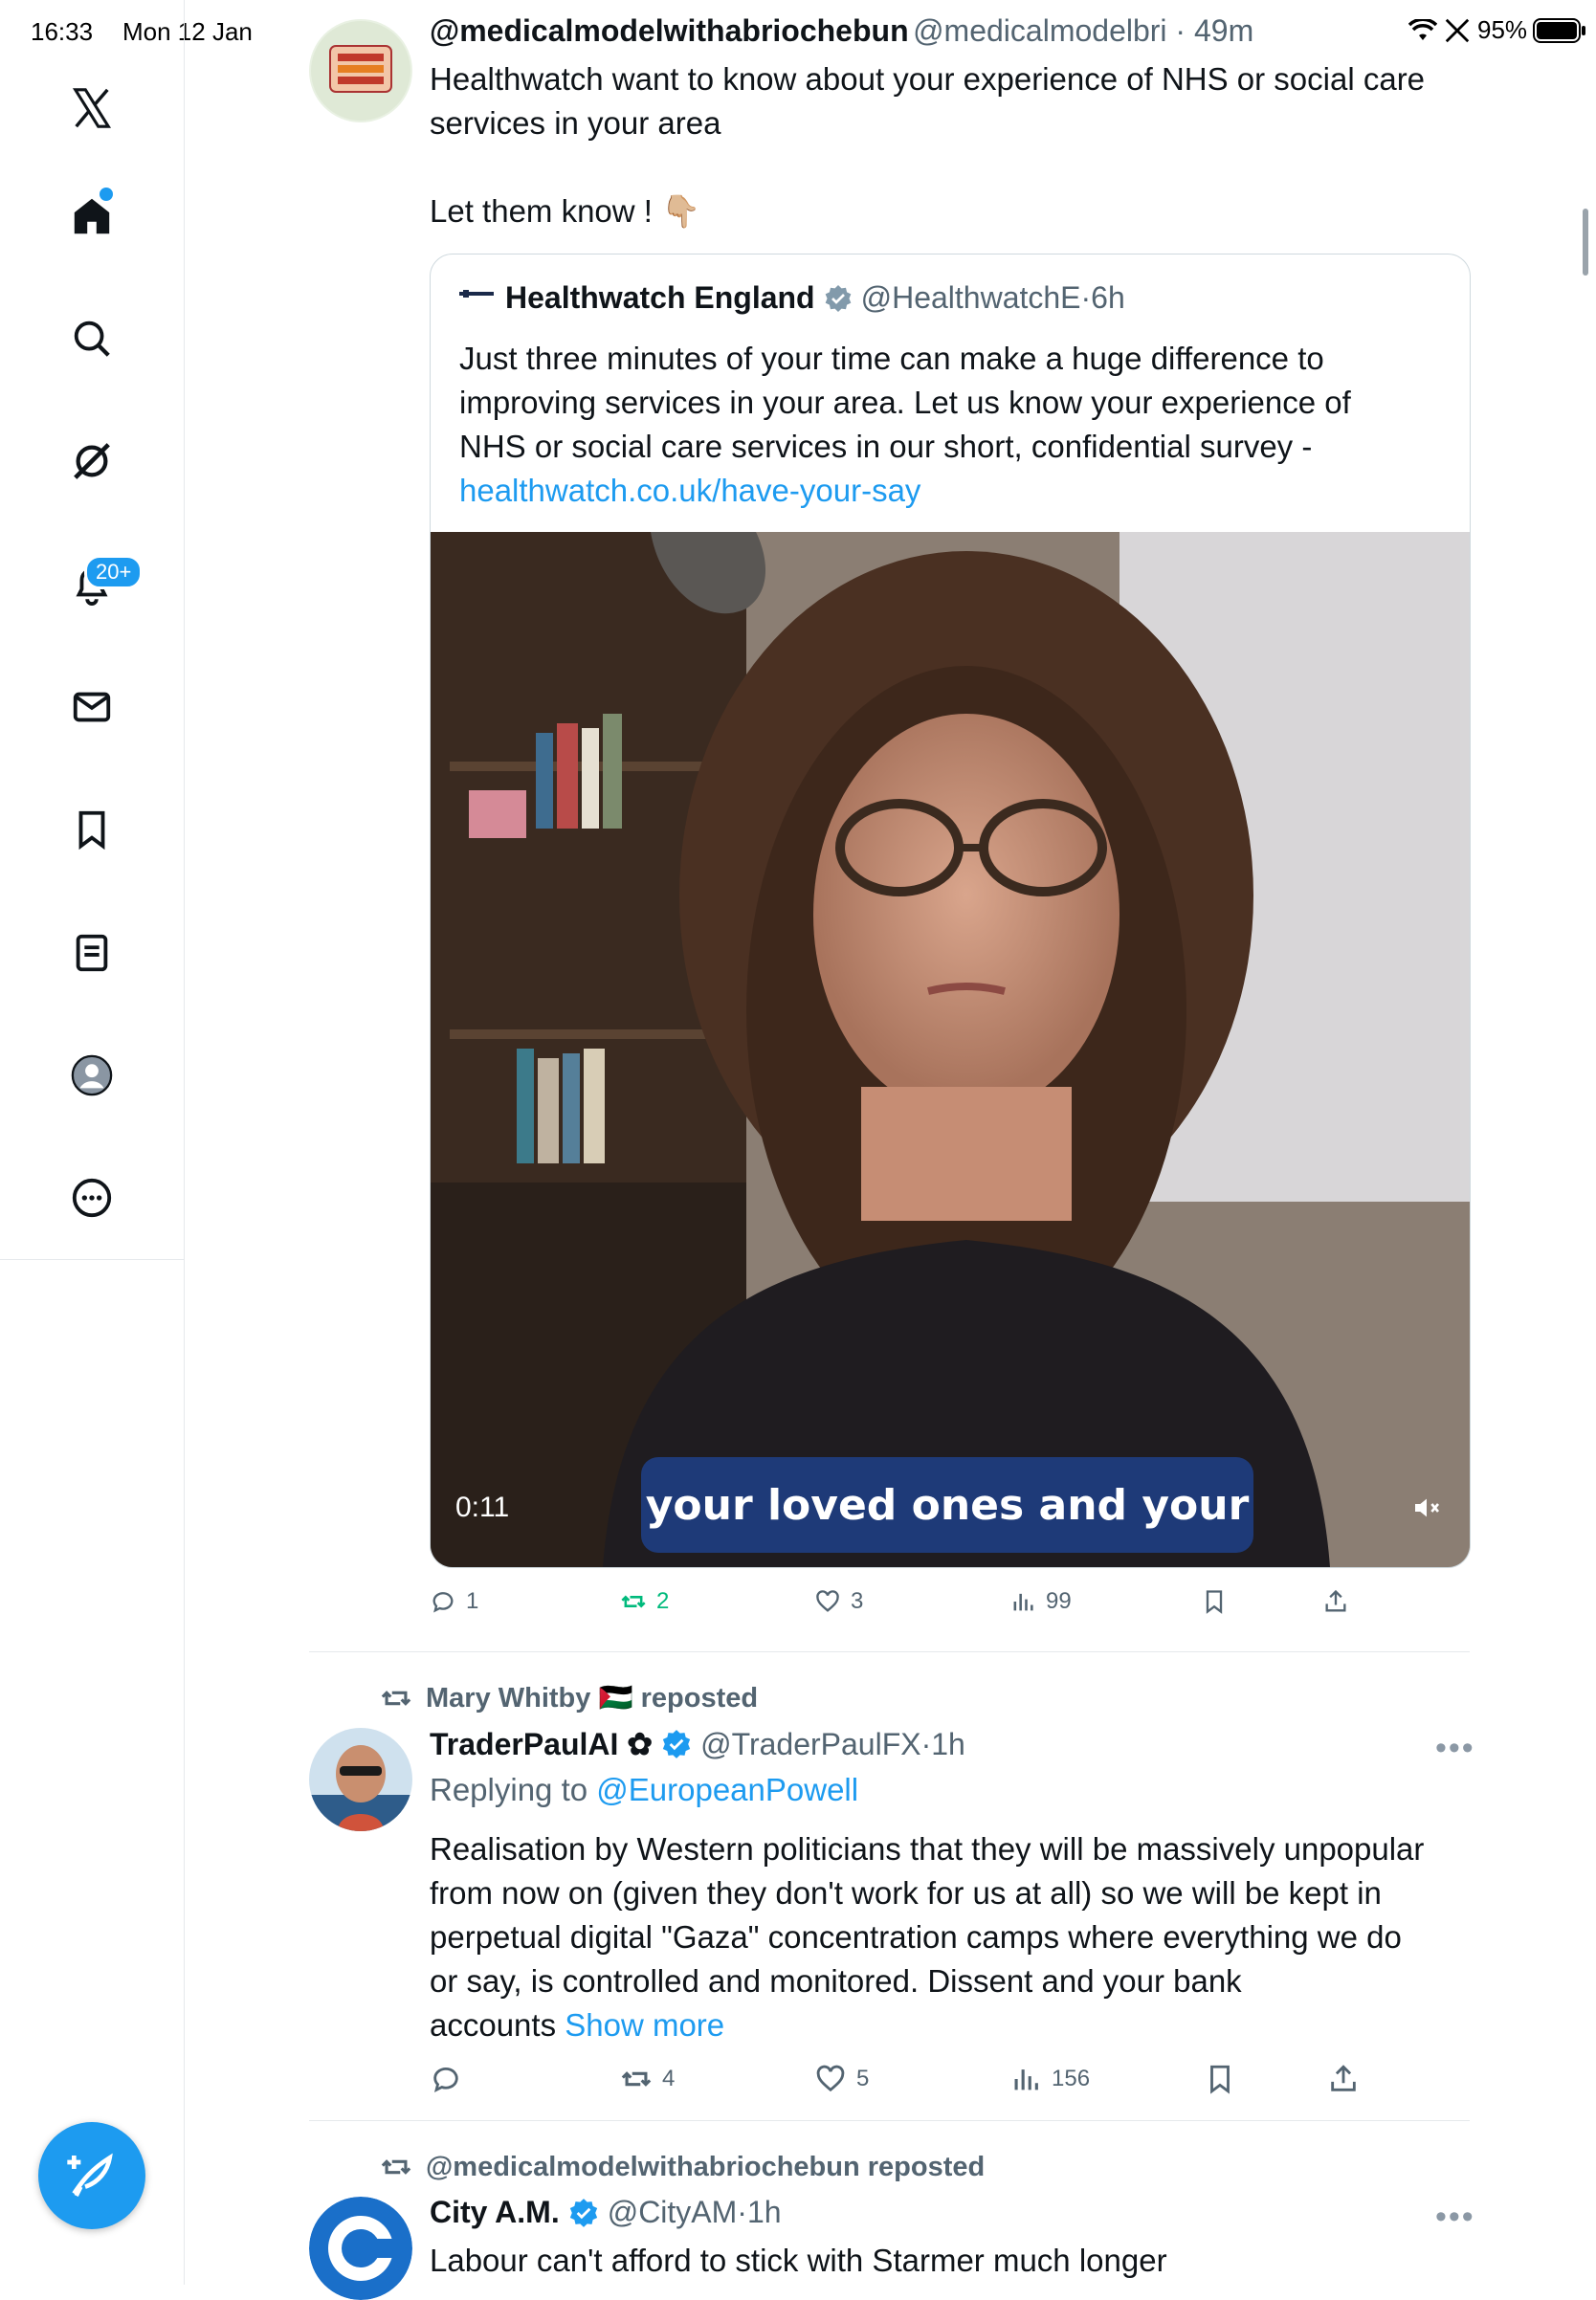 The image size is (1596, 2300). I want to click on repost-count: 2, so click(663, 1601).